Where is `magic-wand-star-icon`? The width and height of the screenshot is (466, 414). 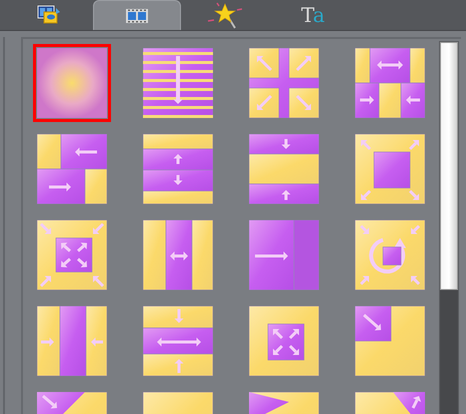
magic-wand-star-icon is located at coordinates (225, 15).